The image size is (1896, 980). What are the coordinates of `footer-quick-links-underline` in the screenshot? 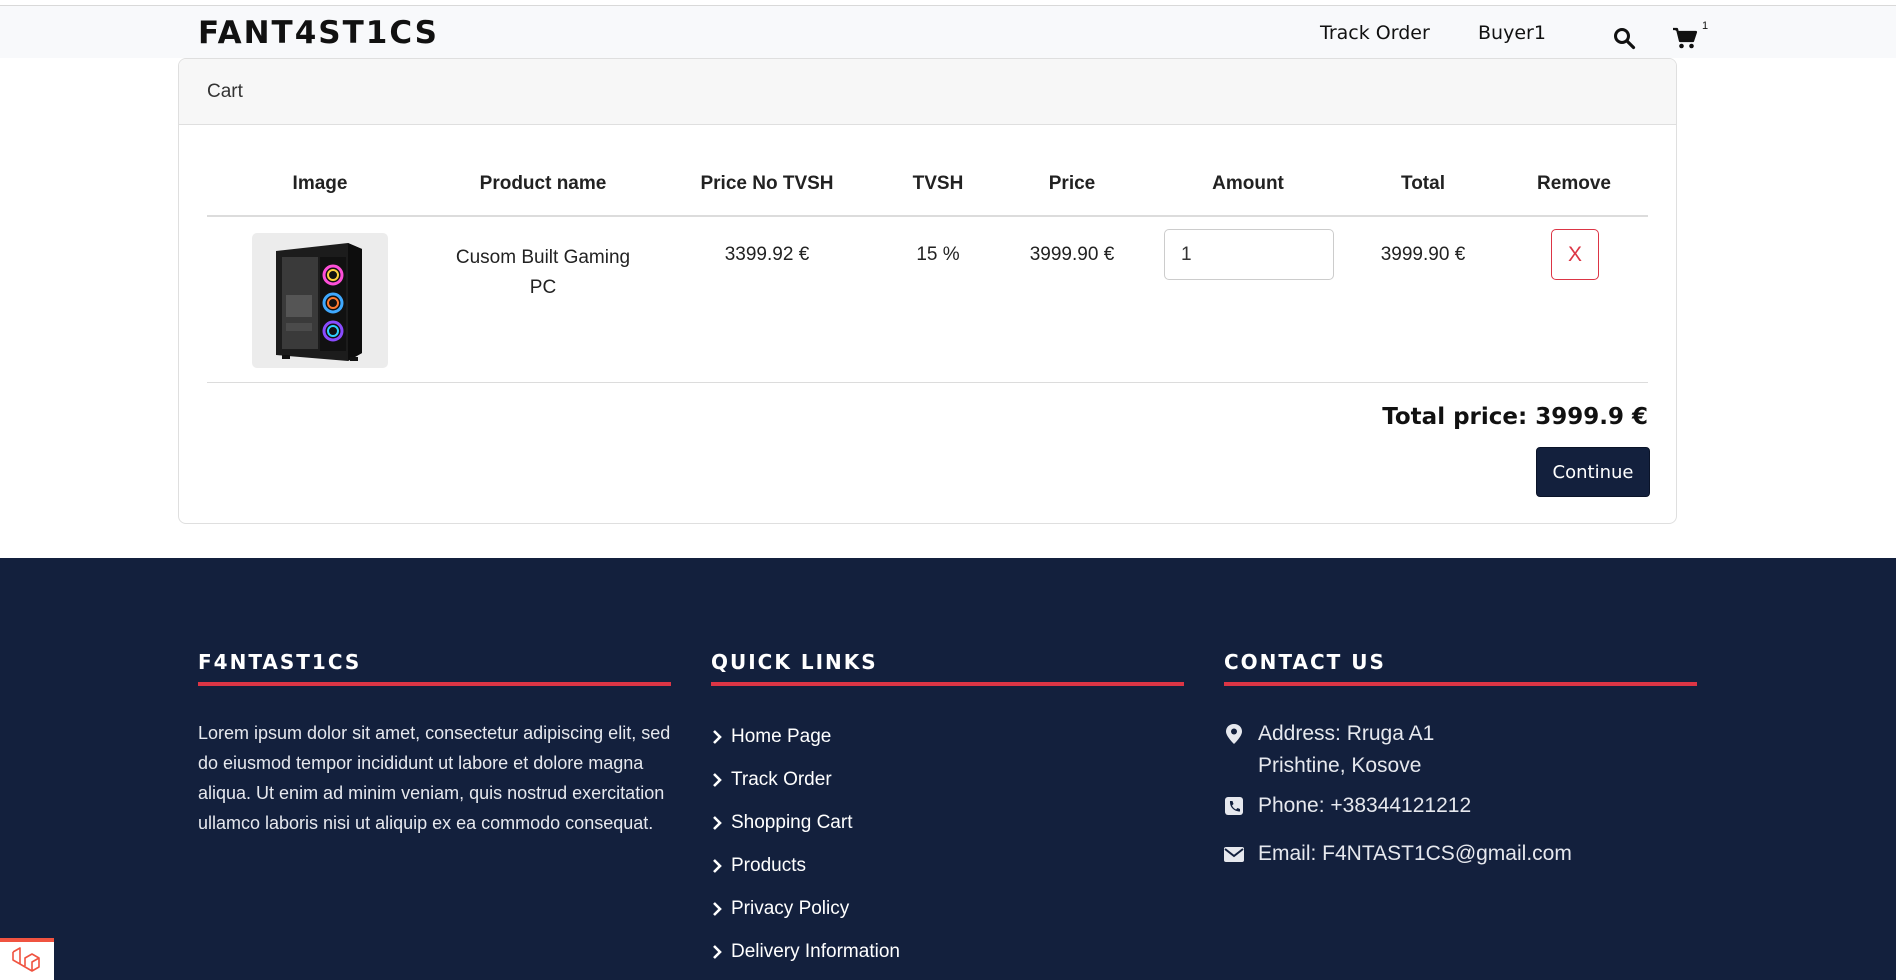 It's located at (947, 684).